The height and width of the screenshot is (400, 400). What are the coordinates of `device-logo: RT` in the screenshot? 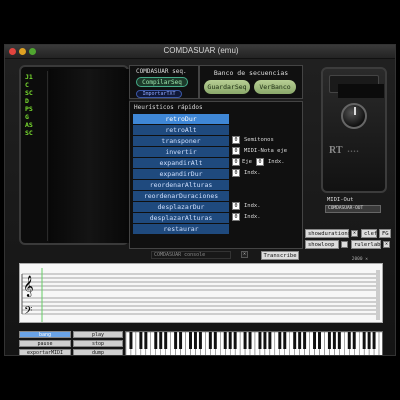 It's located at (336, 150).